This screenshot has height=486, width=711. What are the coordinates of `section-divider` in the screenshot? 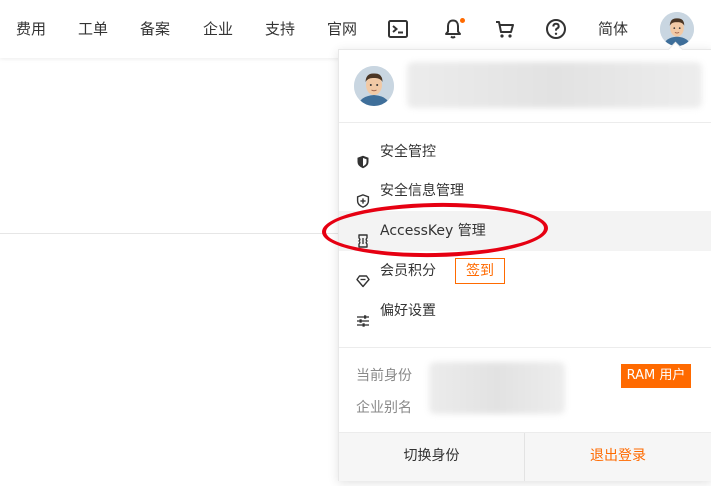 It's located at (525, 347).